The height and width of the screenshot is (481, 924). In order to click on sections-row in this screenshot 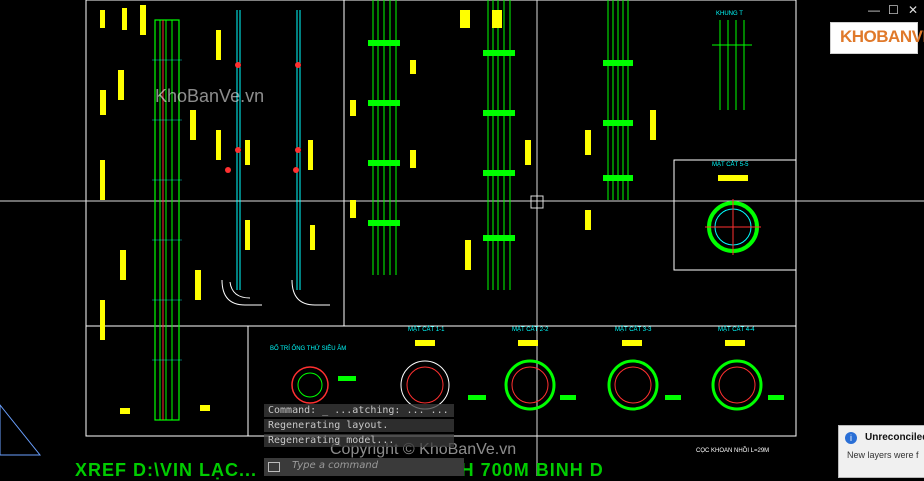, I will do `click(527, 385)`.